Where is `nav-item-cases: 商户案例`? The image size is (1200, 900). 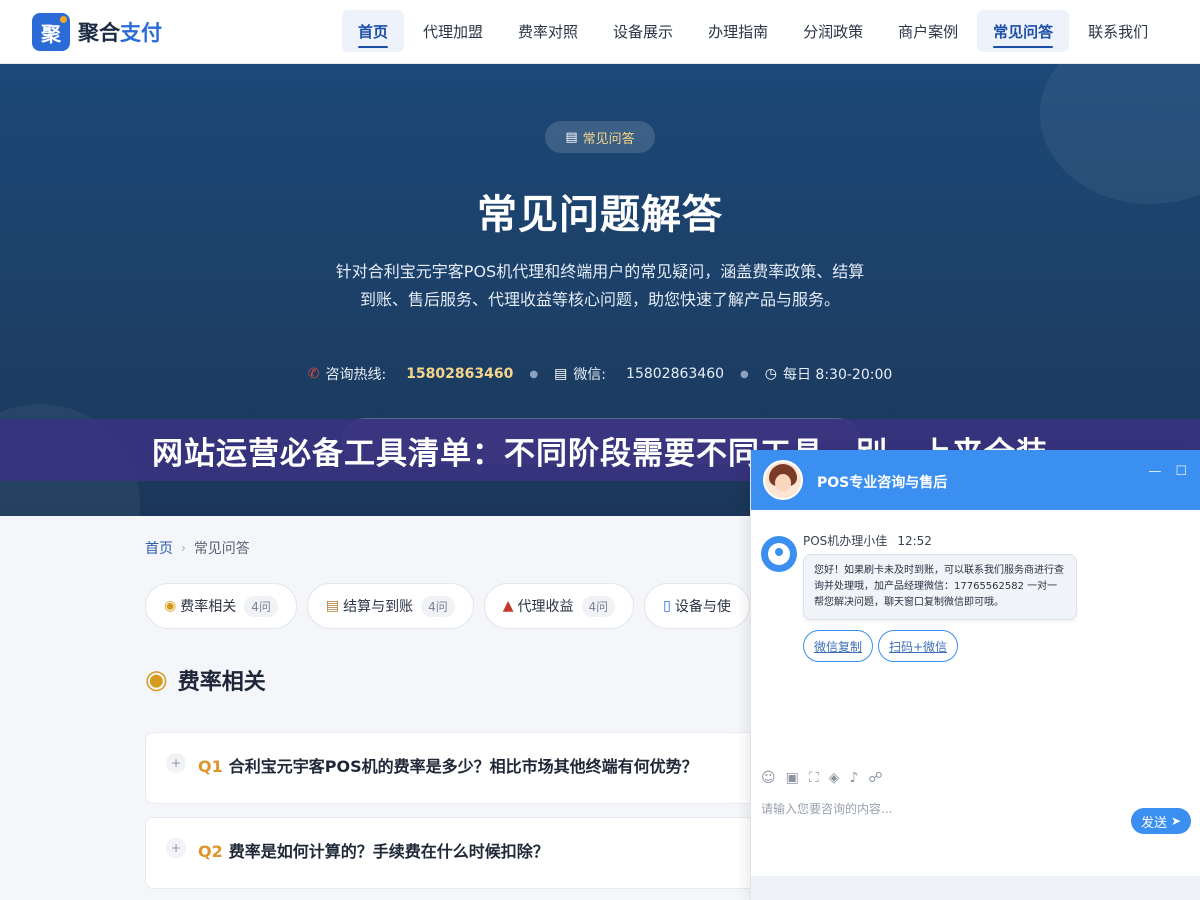 nav-item-cases: 商户案例 is located at coordinates (928, 31).